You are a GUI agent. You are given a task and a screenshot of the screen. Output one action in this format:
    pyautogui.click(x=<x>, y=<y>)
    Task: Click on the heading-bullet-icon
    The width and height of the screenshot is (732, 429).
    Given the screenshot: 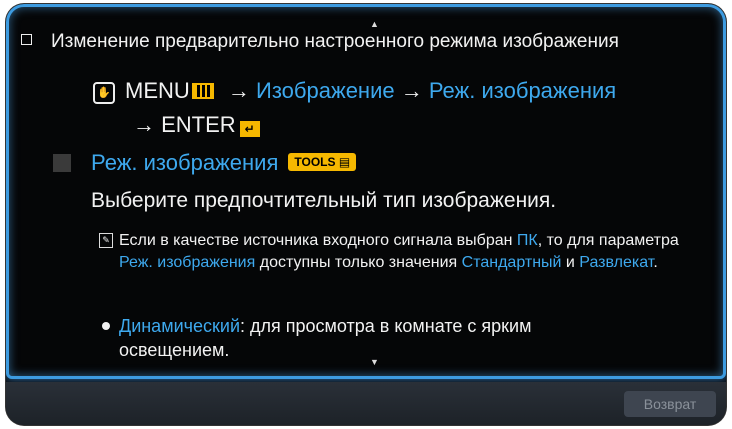 What is the action you would take?
    pyautogui.click(x=26, y=39)
    